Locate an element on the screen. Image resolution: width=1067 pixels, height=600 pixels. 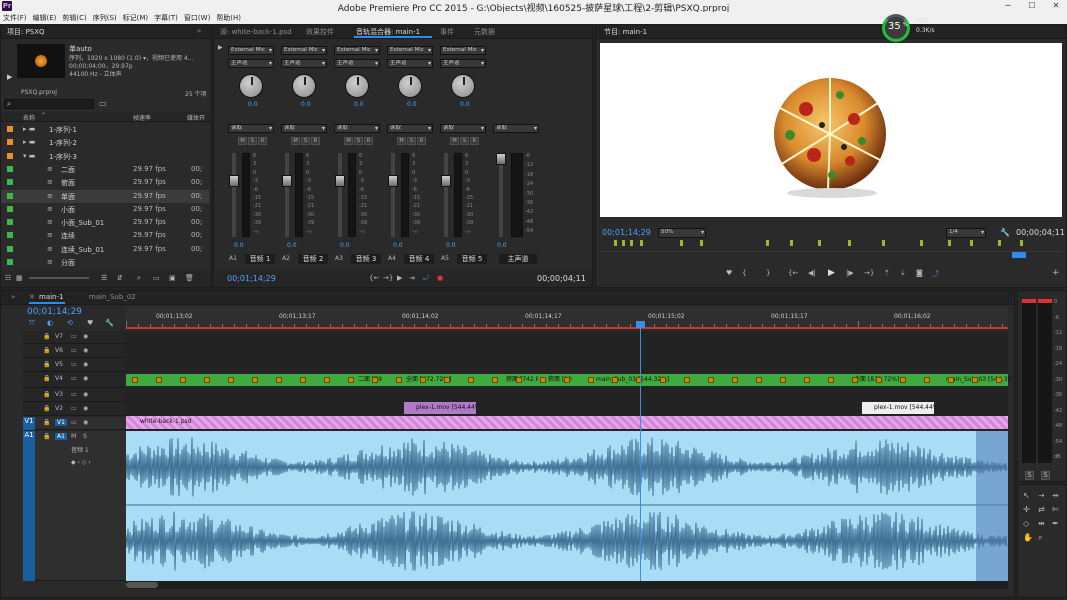
program-timecode: 00;01;14;29 is located at coordinates (626, 232).